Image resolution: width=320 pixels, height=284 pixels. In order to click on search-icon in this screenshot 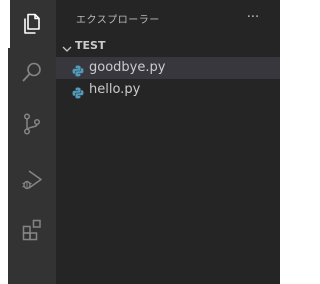, I will do `click(32, 72)`.